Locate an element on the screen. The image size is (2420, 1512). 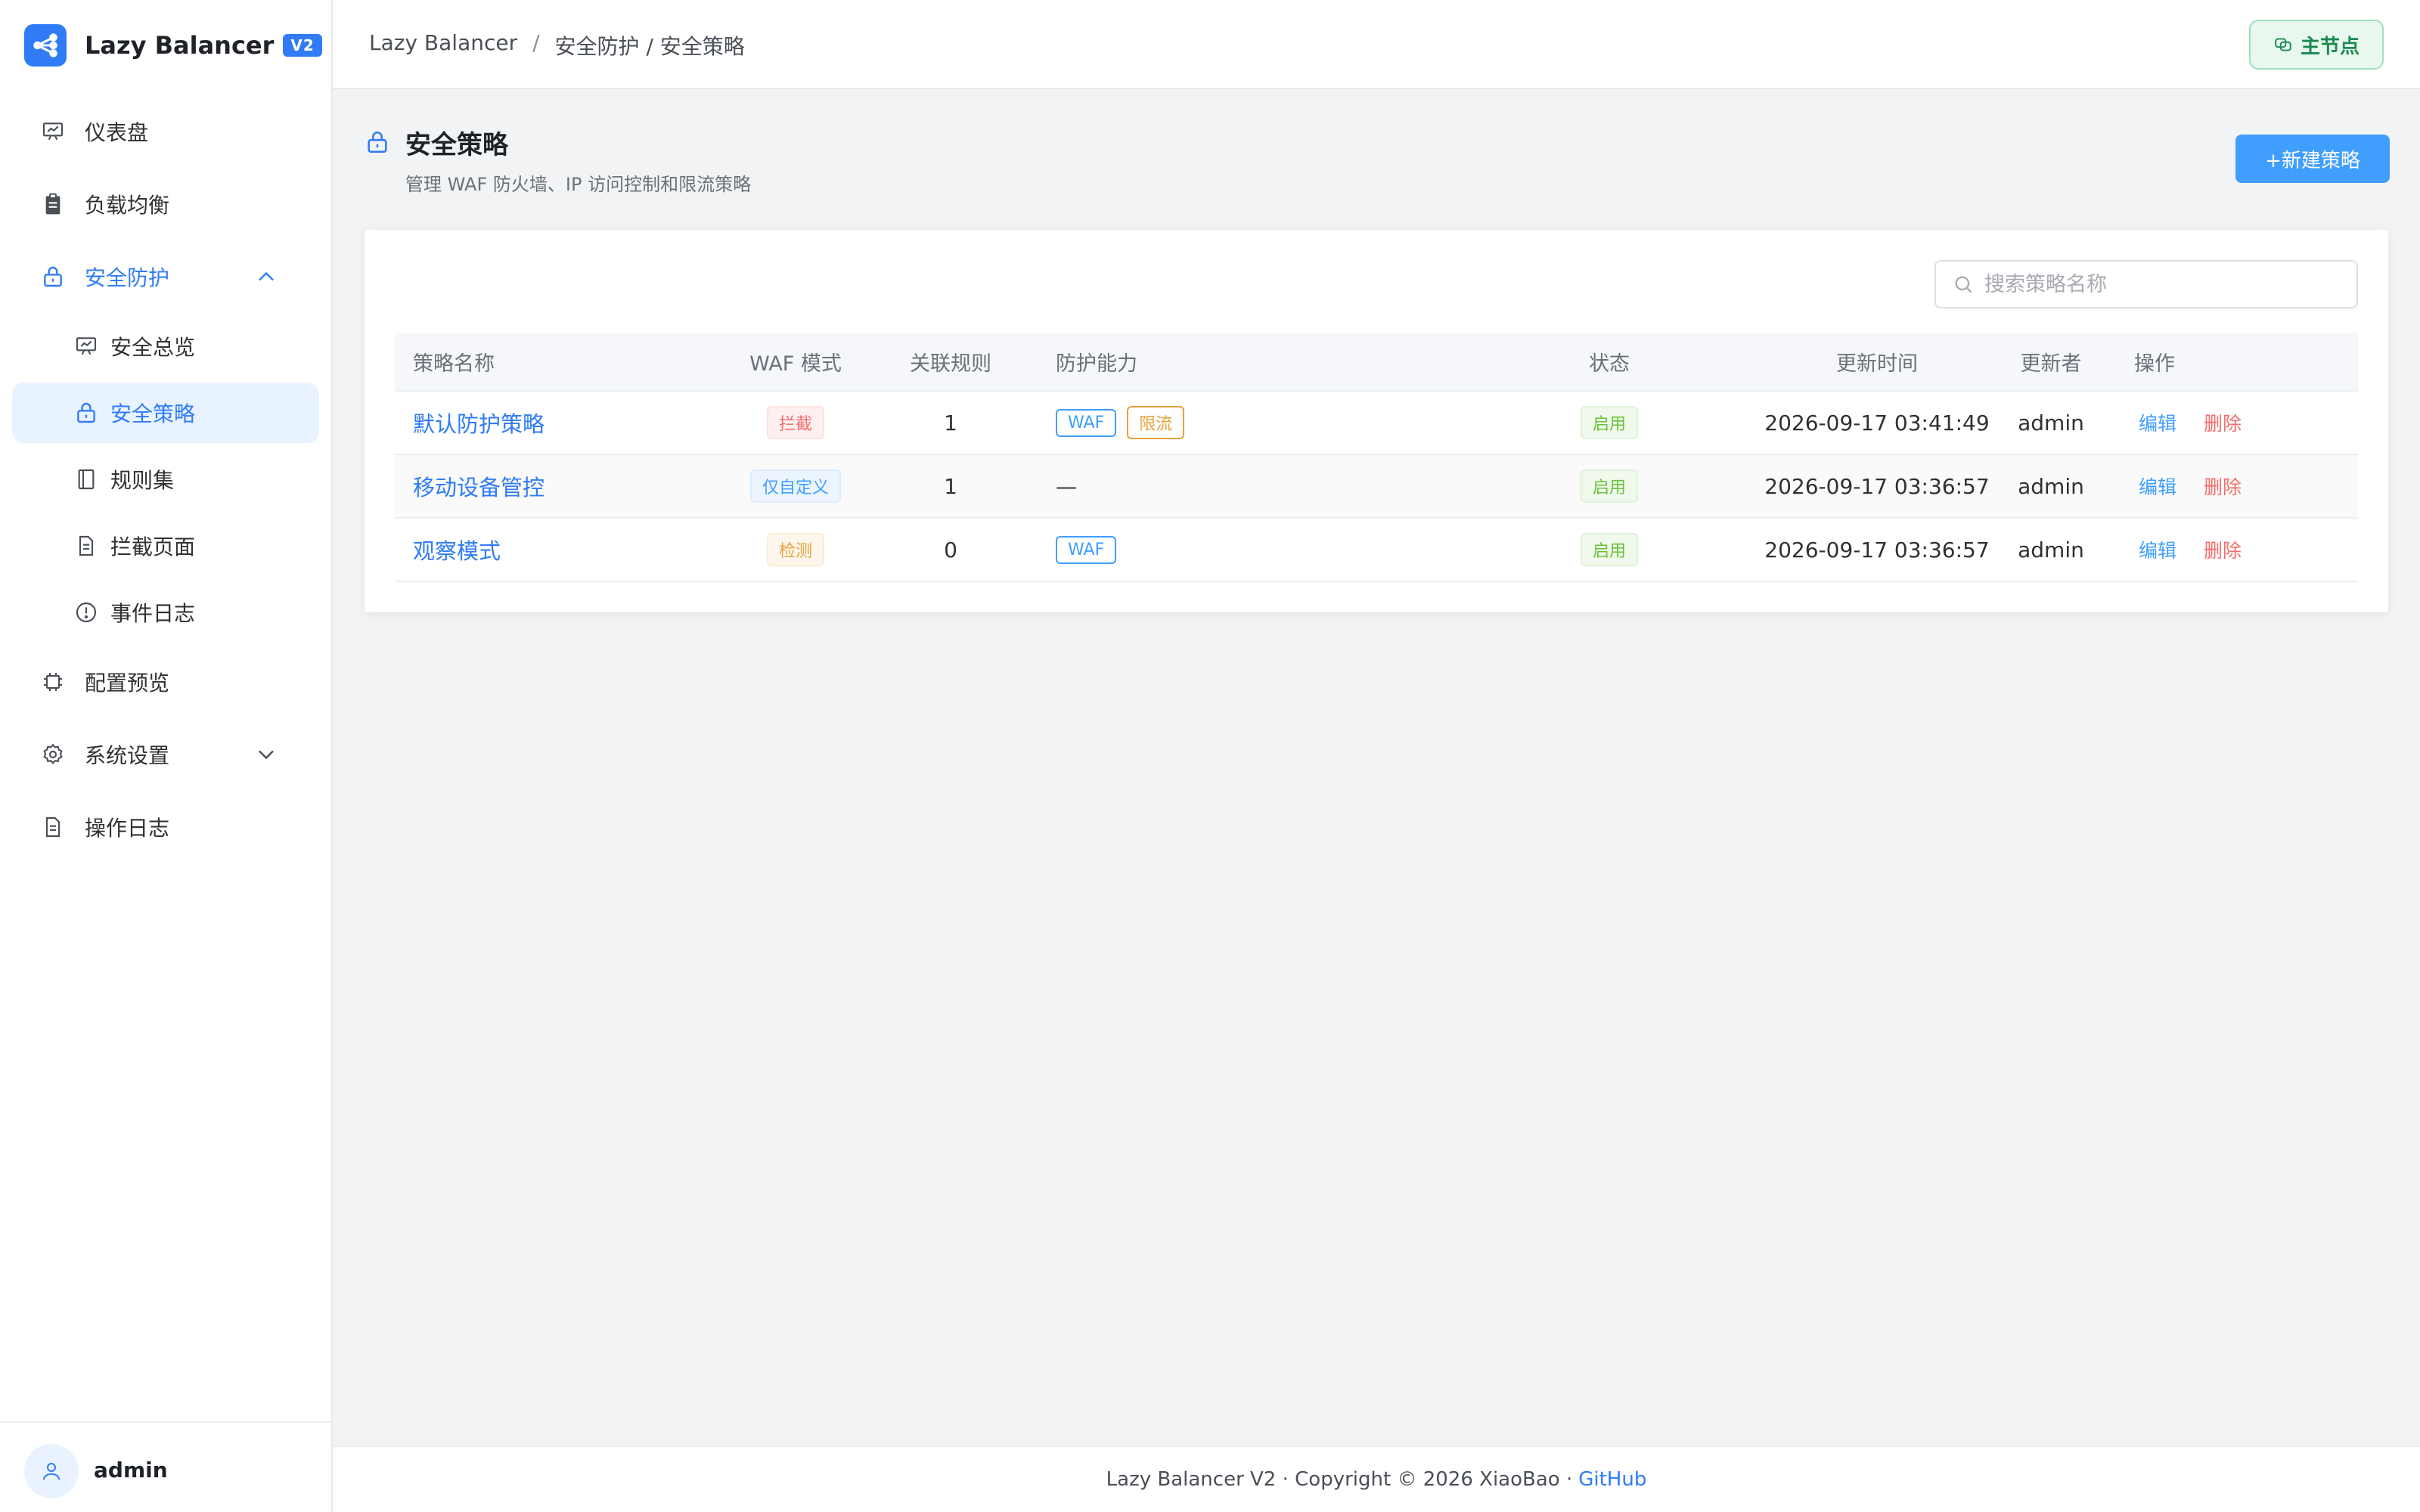
sidebar-item-label: 安全策略 is located at coordinates (153, 414).